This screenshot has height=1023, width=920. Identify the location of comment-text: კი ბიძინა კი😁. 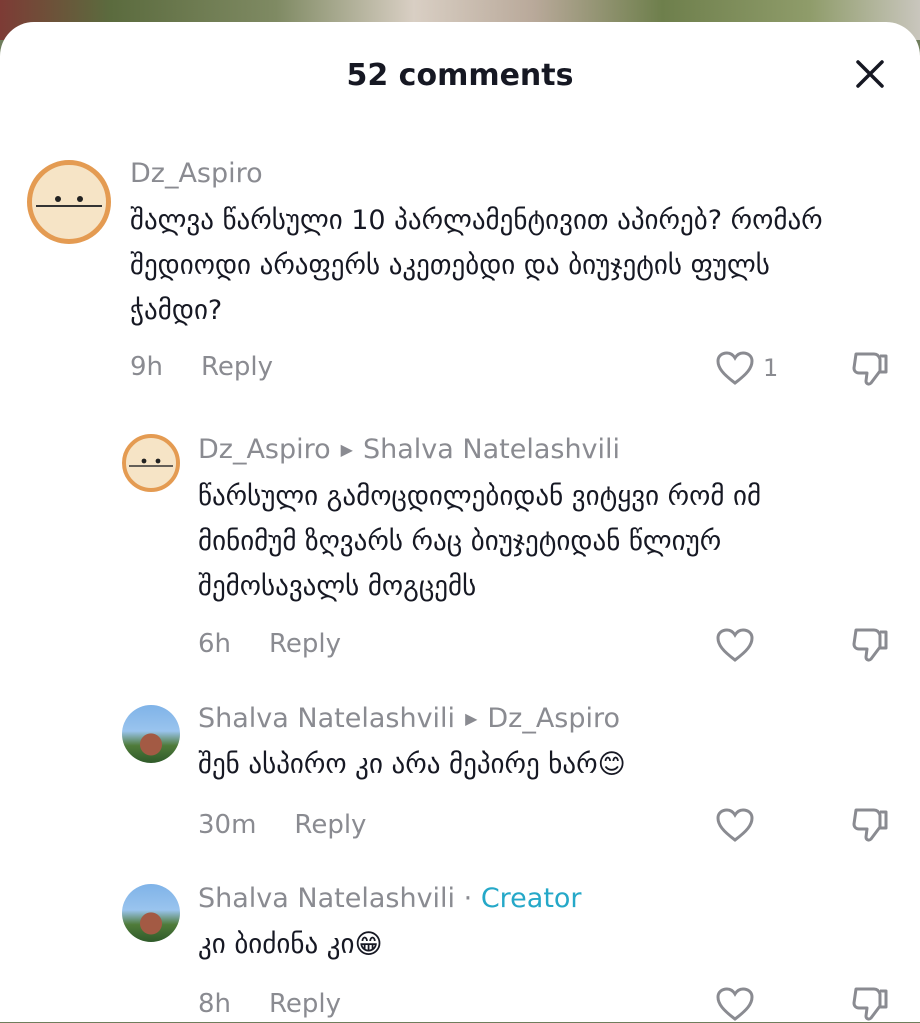
(290, 944).